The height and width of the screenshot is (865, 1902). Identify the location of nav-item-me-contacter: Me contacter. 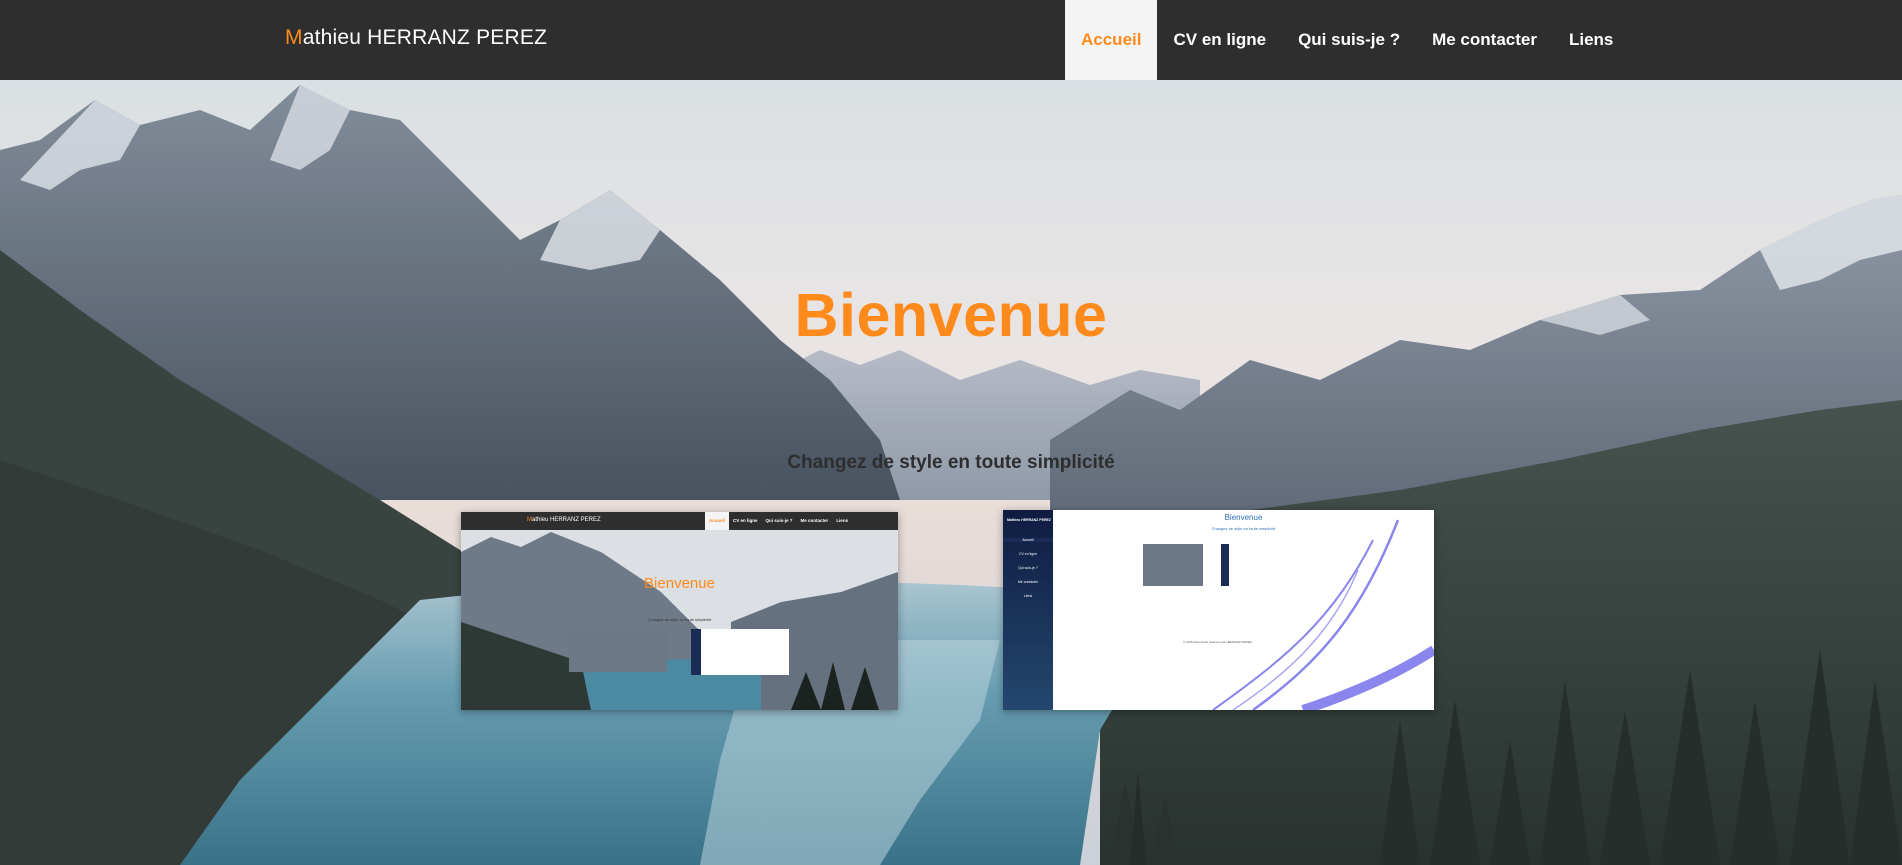
(1484, 40).